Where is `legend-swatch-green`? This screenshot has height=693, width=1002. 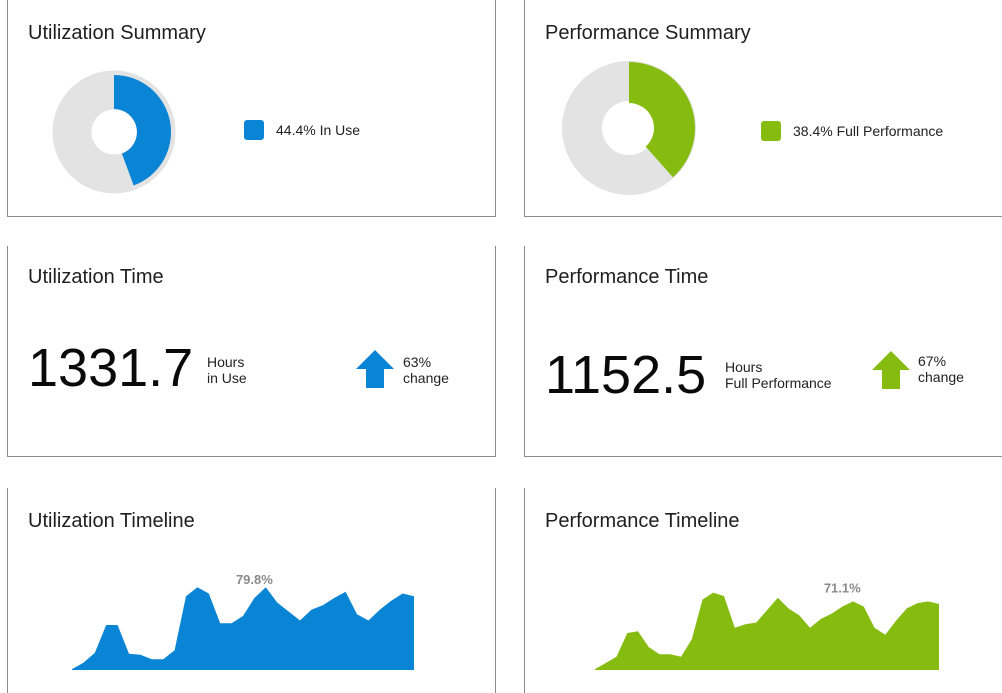
legend-swatch-green is located at coordinates (771, 131).